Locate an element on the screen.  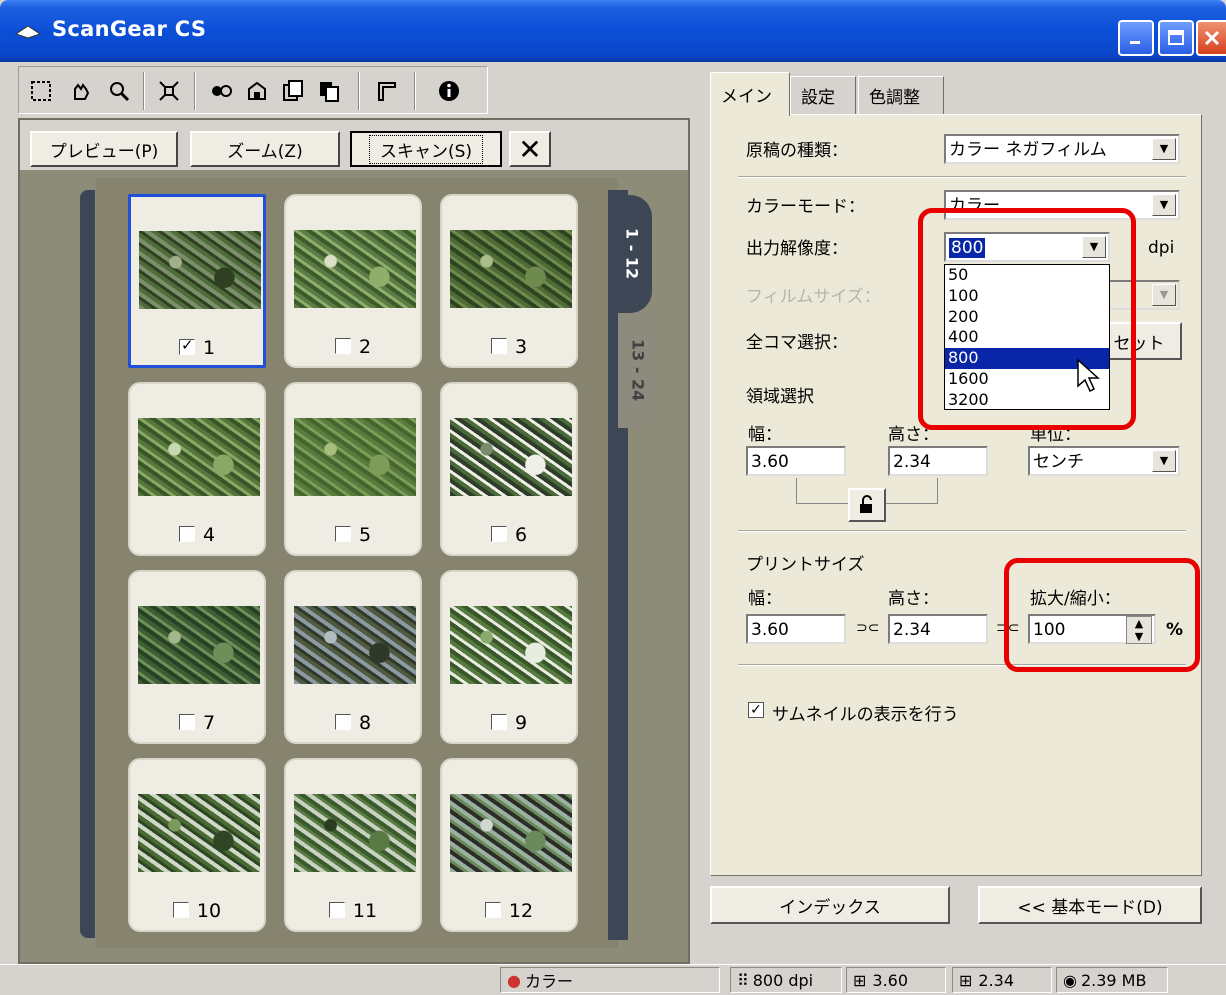
scan-button: スキャン(S) is located at coordinates (426, 149).